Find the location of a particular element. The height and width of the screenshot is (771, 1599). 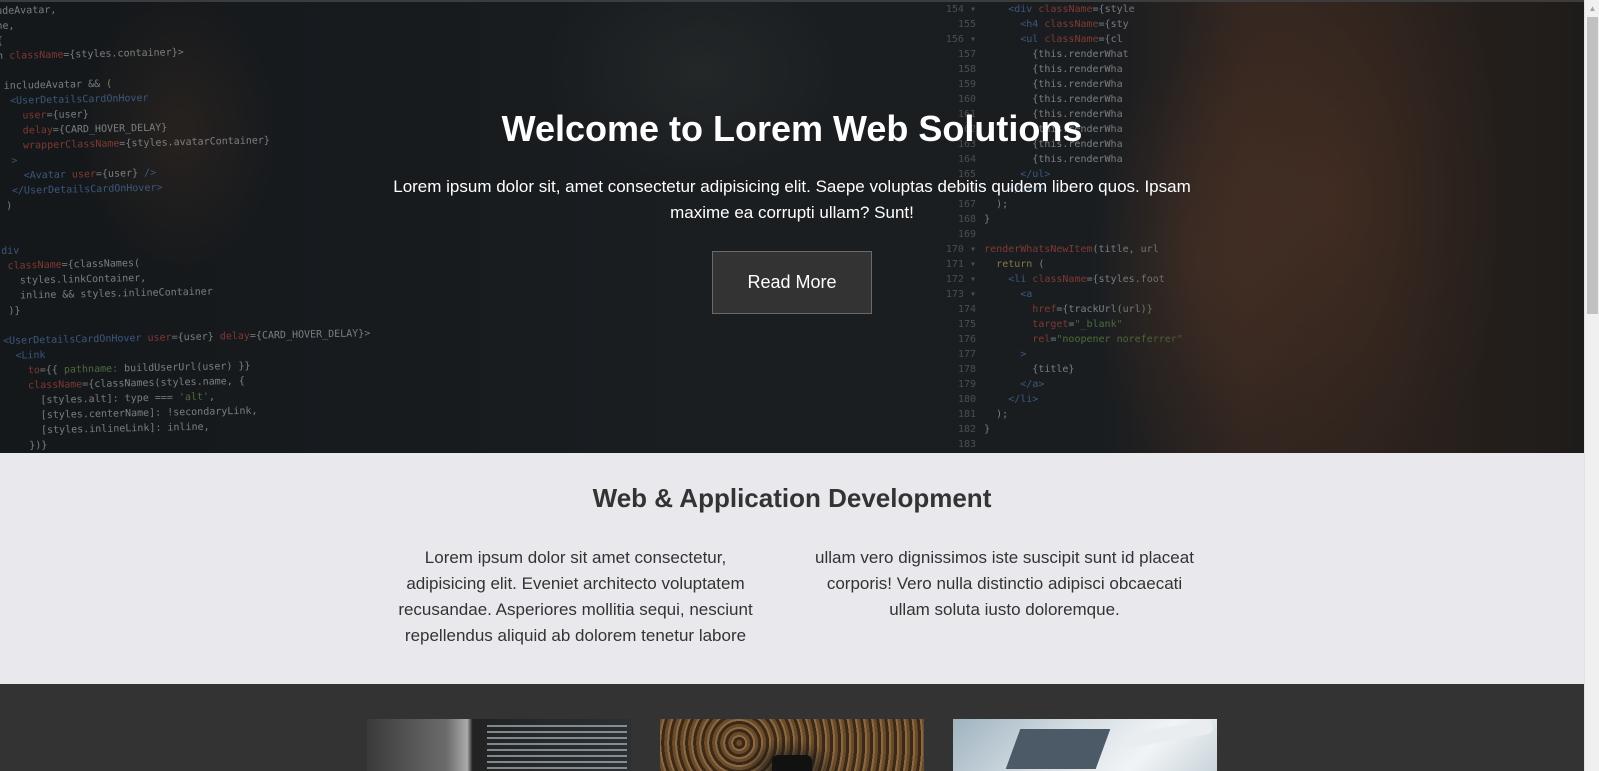

code-on-monitor-image is located at coordinates (499, 745).